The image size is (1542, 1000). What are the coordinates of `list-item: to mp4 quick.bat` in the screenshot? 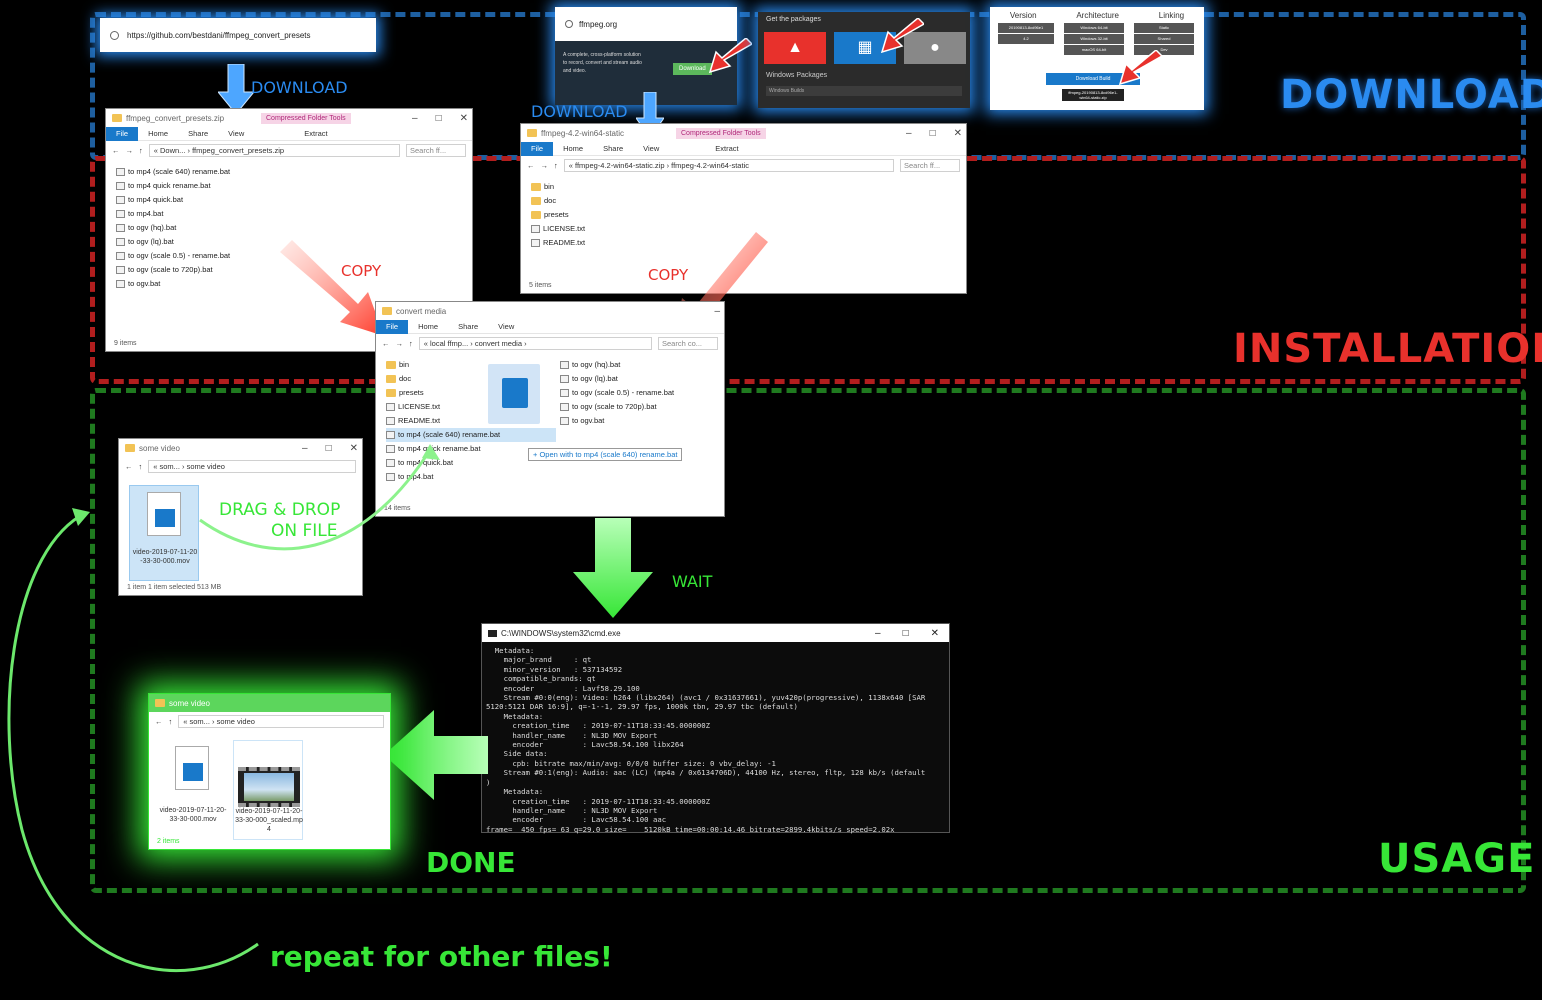 It's located at (289, 200).